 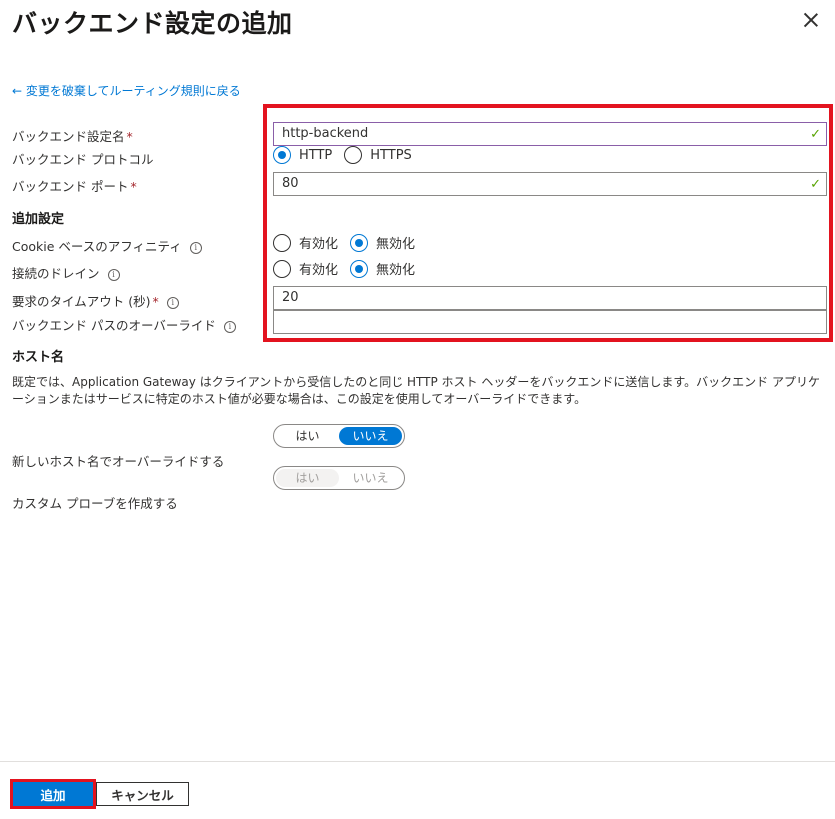 What do you see at coordinates (811, 21) in the screenshot?
I see `close-icon` at bounding box center [811, 21].